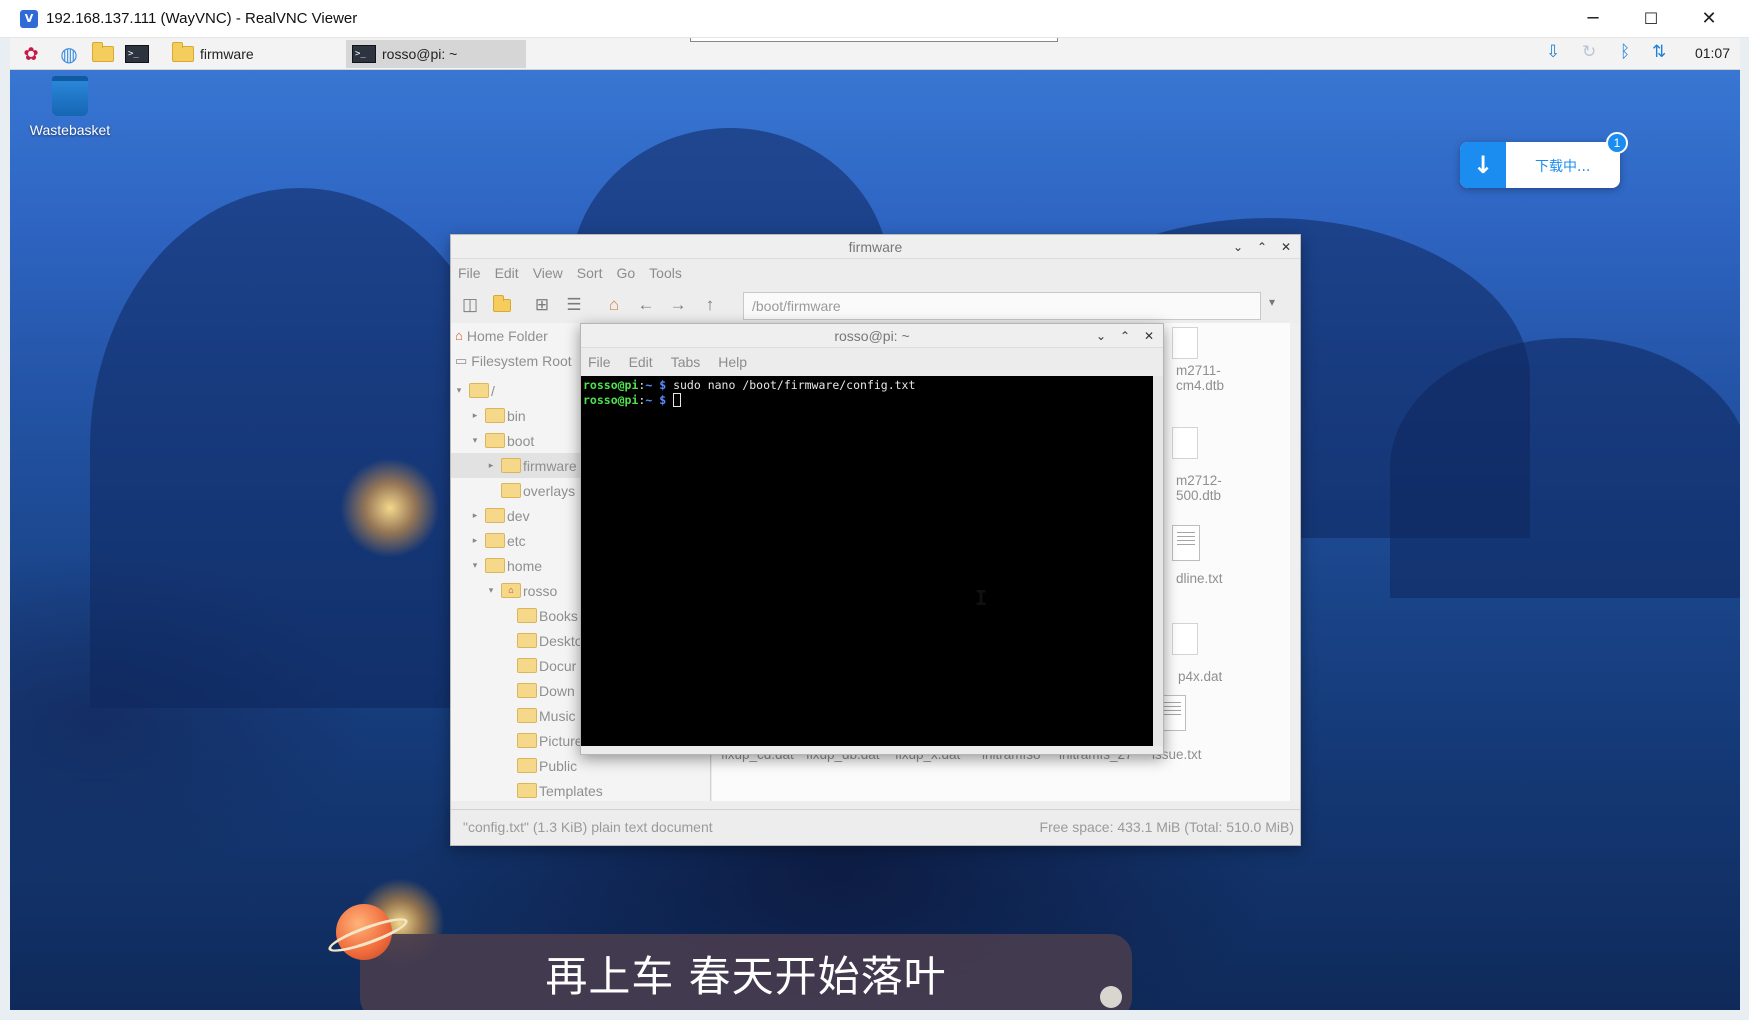 The height and width of the screenshot is (1020, 1749). Describe the element at coordinates (1712, 53) in the screenshot. I see `taskbar-clock: 01:07` at that location.